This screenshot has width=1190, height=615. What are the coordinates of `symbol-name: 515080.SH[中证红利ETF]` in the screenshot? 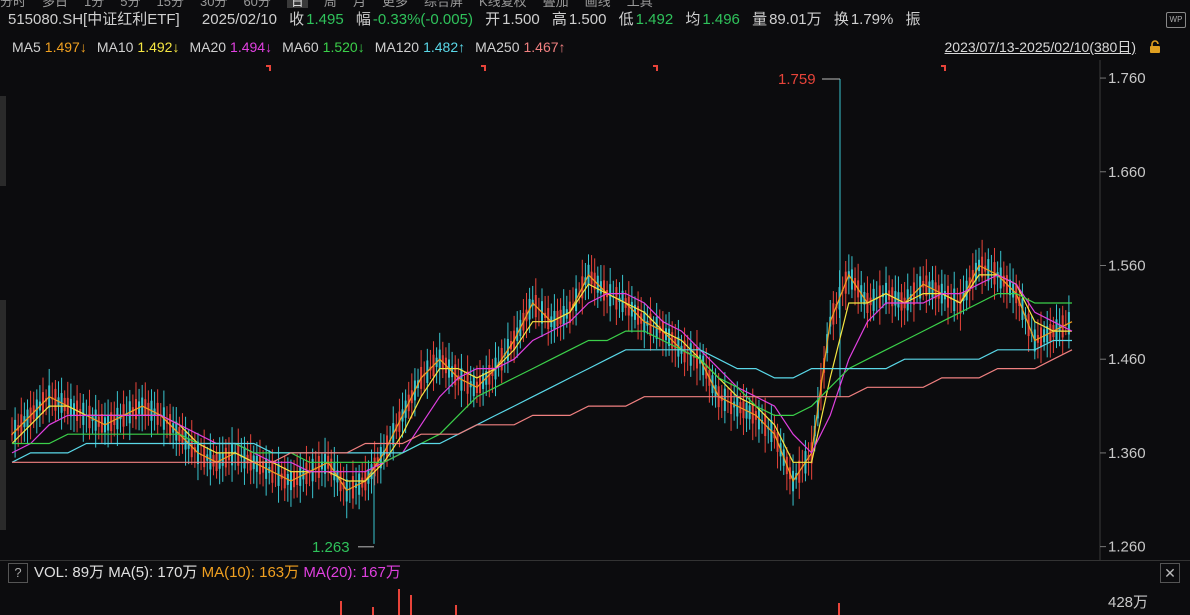 It's located at (94, 19).